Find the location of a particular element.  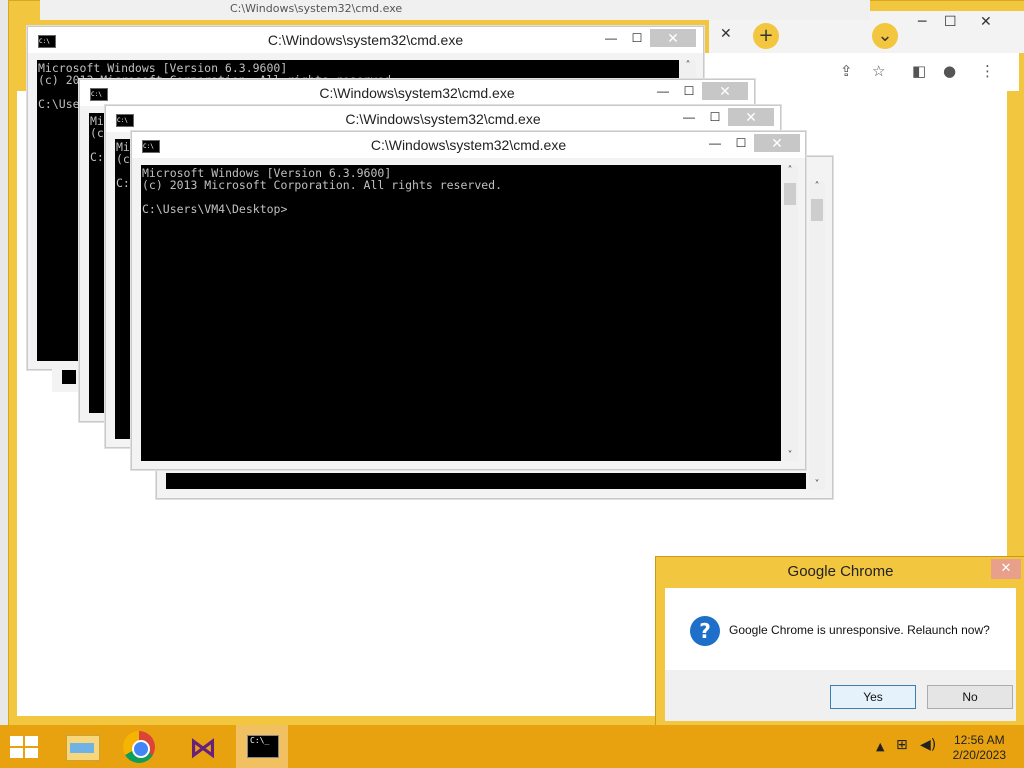

share-icon: ⇪ is located at coordinates (846, 71).